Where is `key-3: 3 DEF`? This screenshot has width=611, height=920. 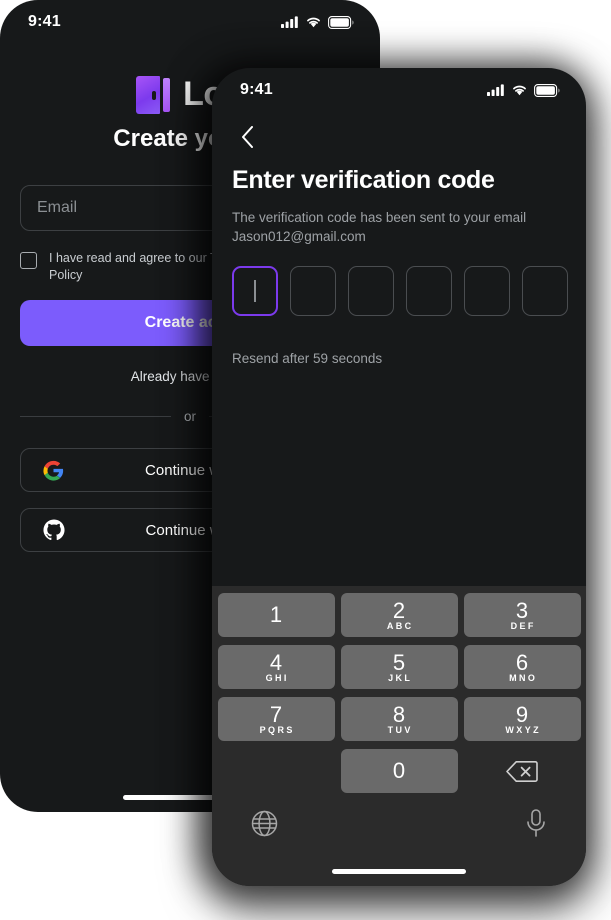
key-3: 3 DEF is located at coordinates (522, 615).